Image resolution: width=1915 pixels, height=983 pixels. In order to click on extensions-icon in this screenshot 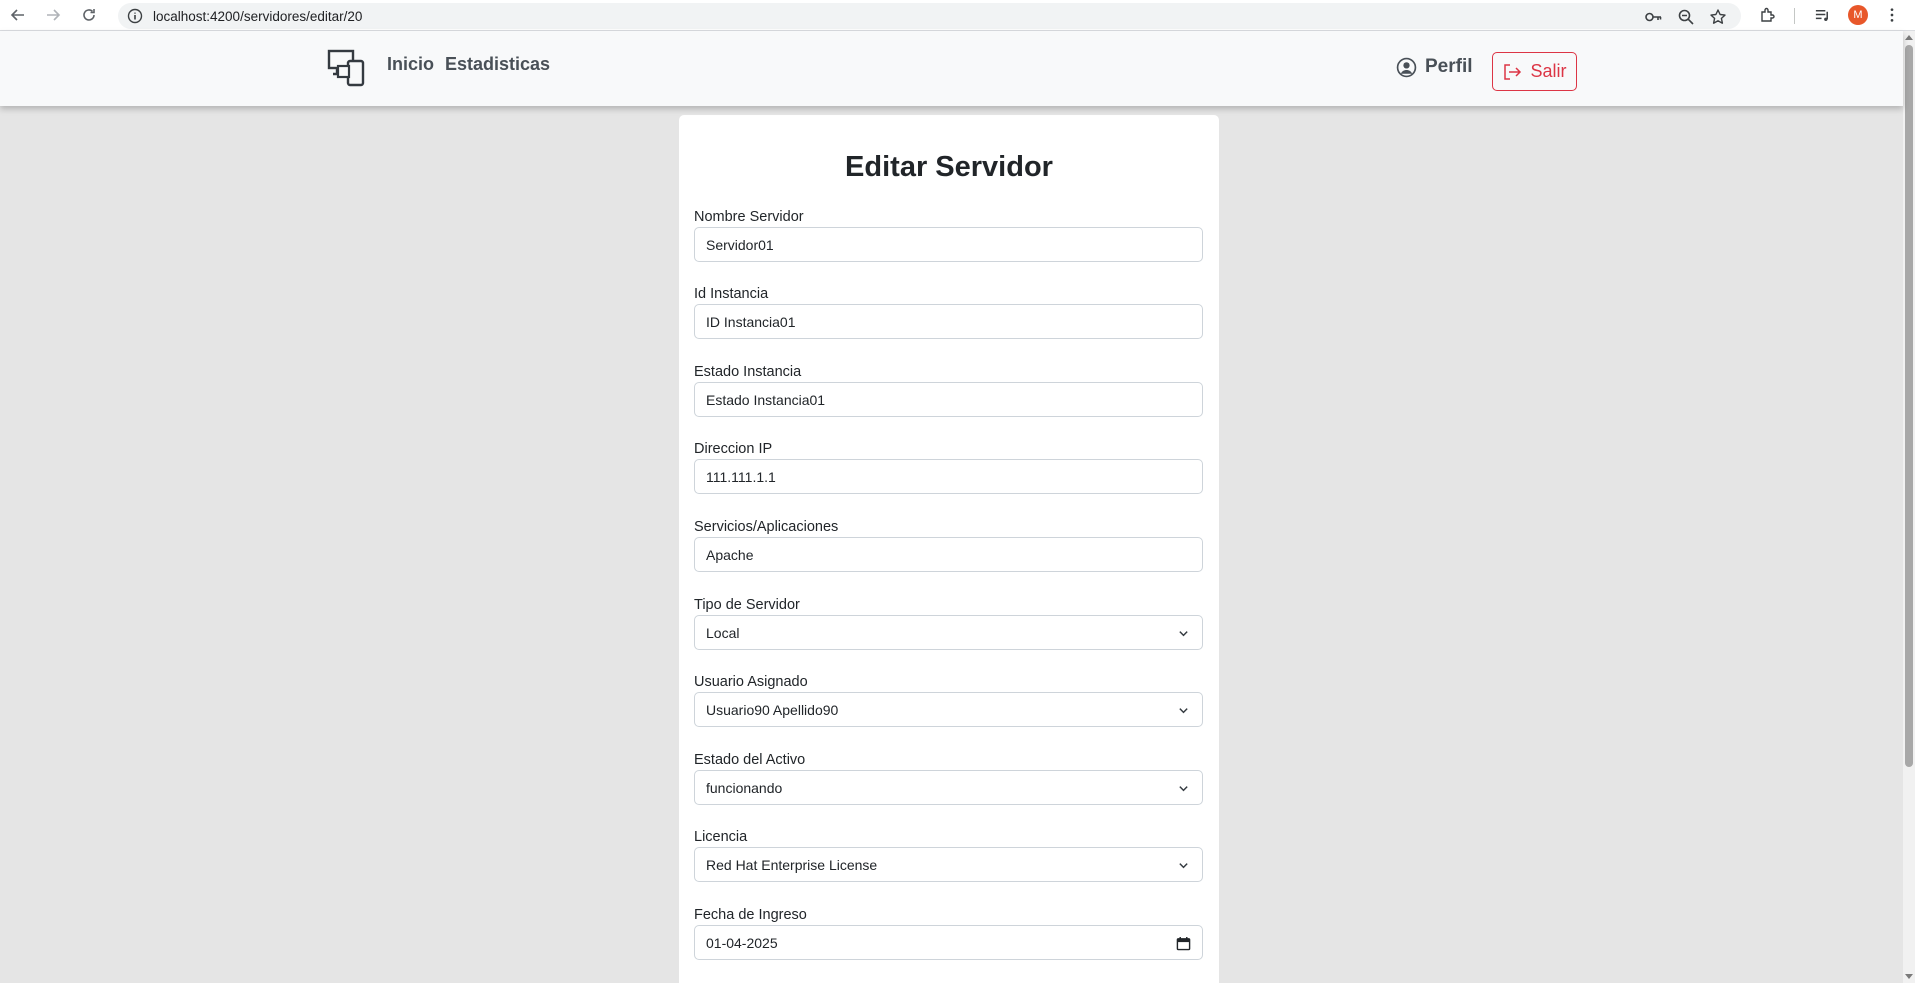, I will do `click(1768, 15)`.